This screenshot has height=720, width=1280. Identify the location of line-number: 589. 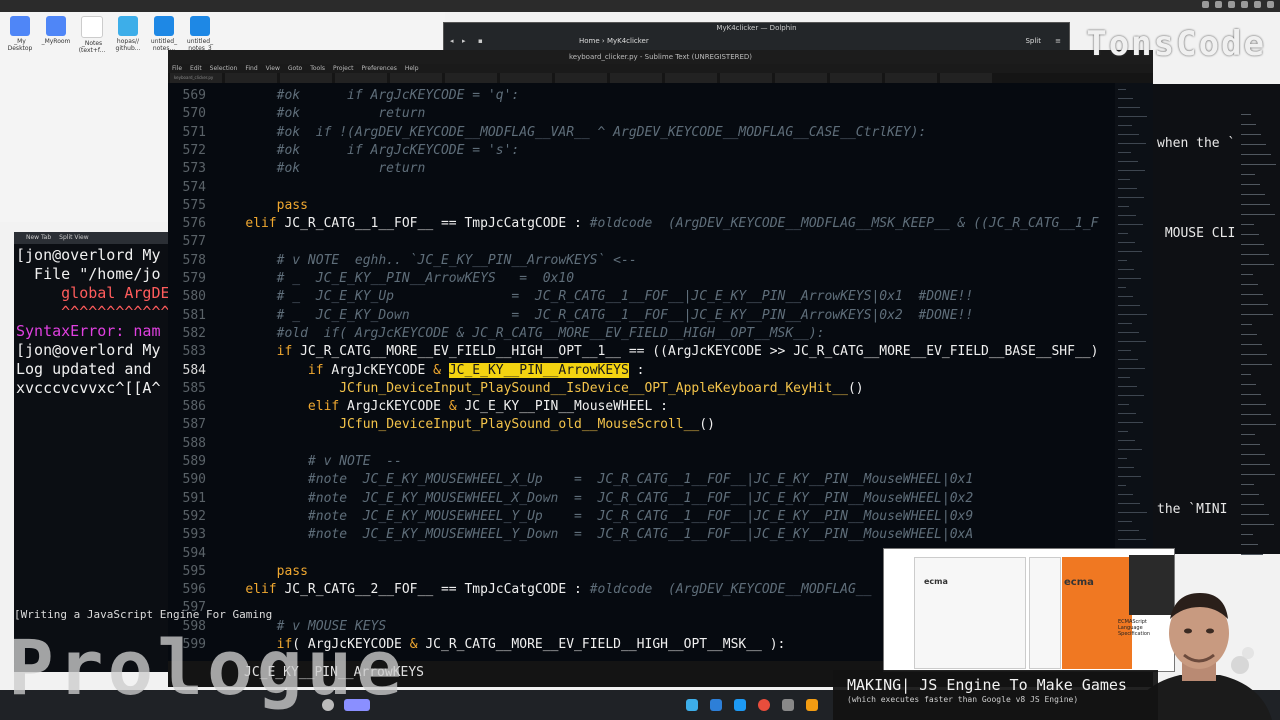
(194, 461).